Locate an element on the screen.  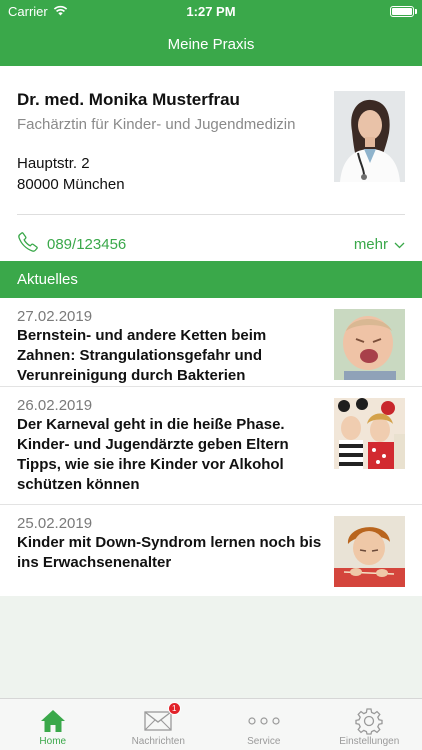
home-icon is located at coordinates (53, 721).